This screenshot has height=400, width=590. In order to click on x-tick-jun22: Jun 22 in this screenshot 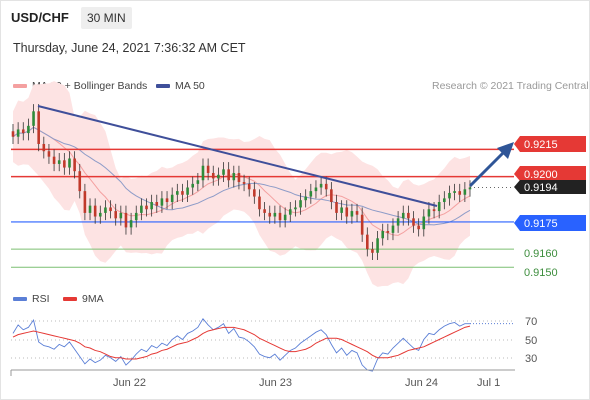, I will do `click(129, 383)`.